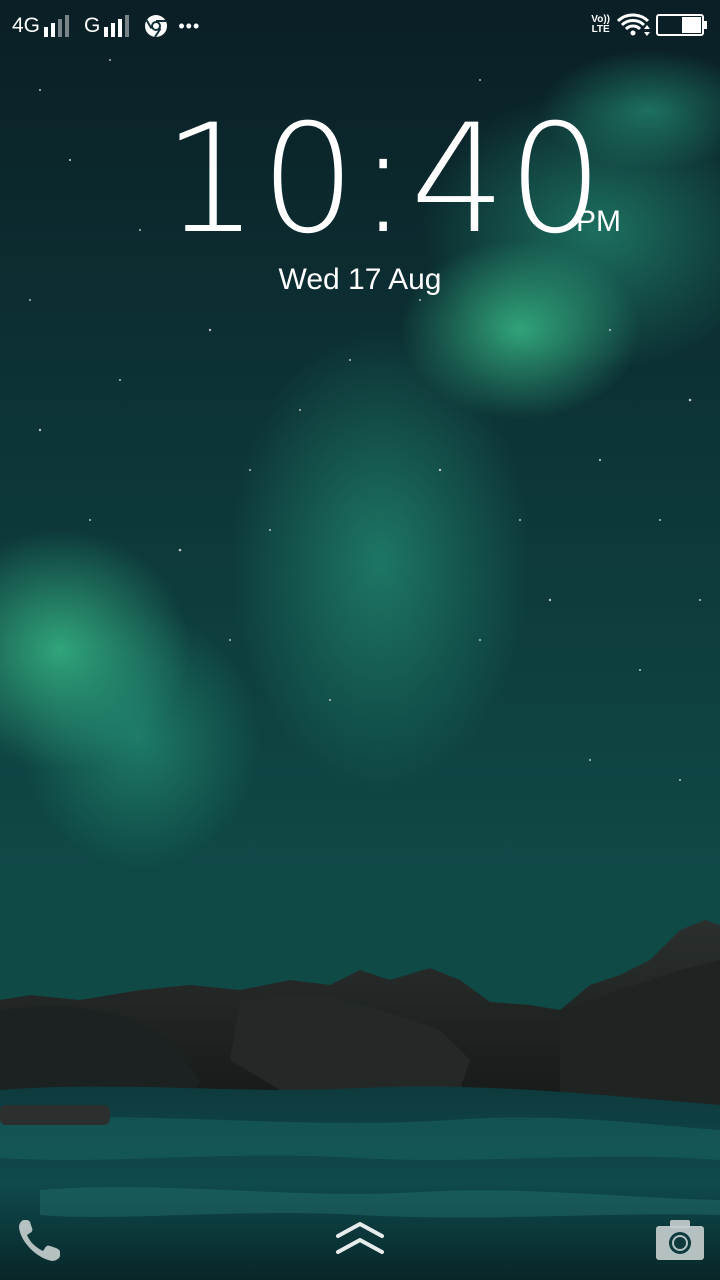  I want to click on chrome-icon, so click(156, 26).